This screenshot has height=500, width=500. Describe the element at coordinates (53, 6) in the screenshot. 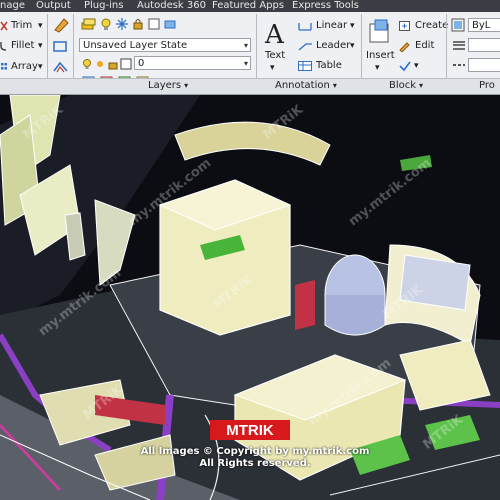

I see `tab-output: Output` at that location.